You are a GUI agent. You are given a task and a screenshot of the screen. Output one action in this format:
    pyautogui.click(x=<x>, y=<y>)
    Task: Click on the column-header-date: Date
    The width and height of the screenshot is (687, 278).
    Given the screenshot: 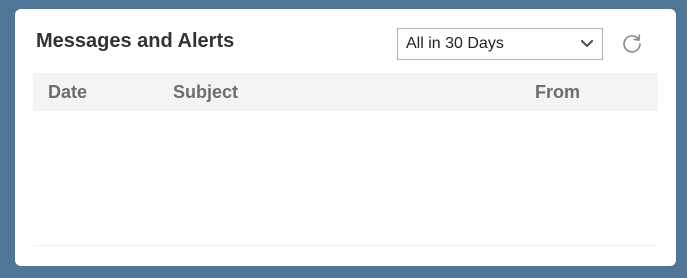 What is the action you would take?
    pyautogui.click(x=67, y=92)
    